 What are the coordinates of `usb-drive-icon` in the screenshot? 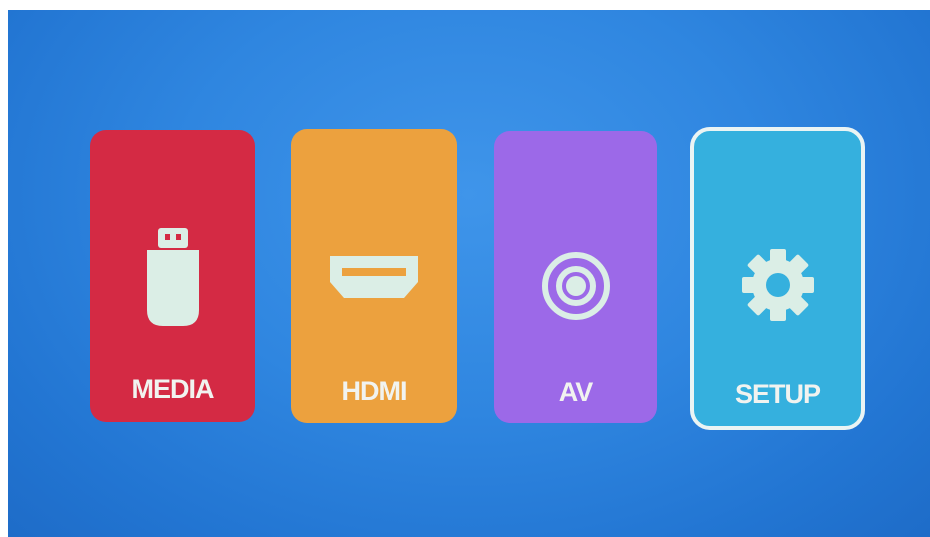 It's located at (172, 277).